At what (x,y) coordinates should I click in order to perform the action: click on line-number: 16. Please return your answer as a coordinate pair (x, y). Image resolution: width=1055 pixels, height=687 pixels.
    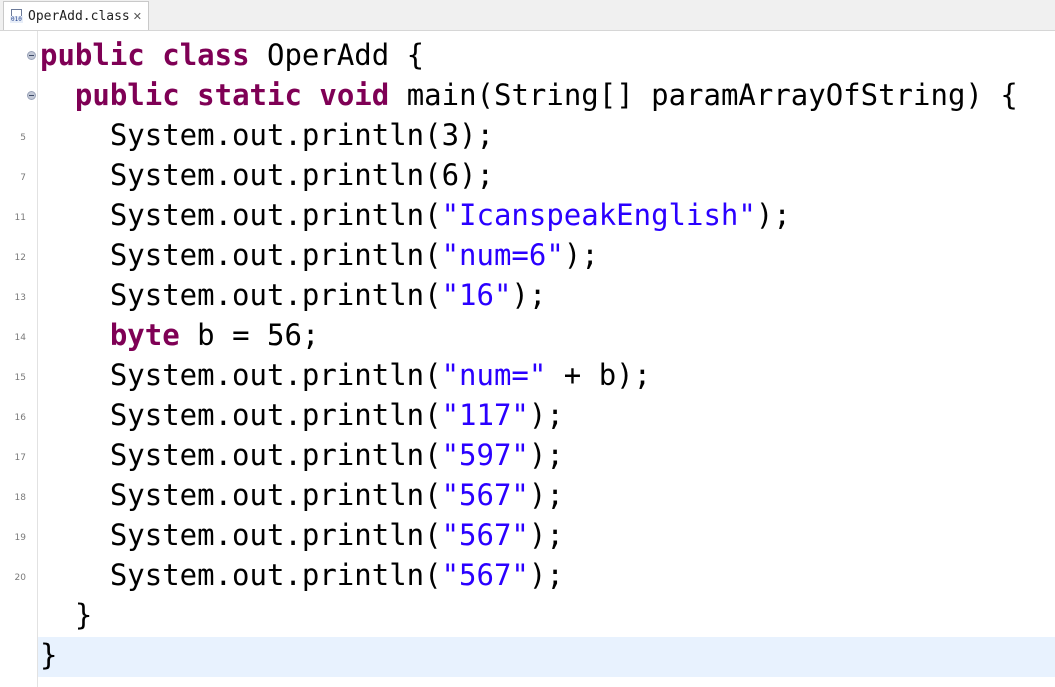
    Looking at the image, I should click on (20, 418).